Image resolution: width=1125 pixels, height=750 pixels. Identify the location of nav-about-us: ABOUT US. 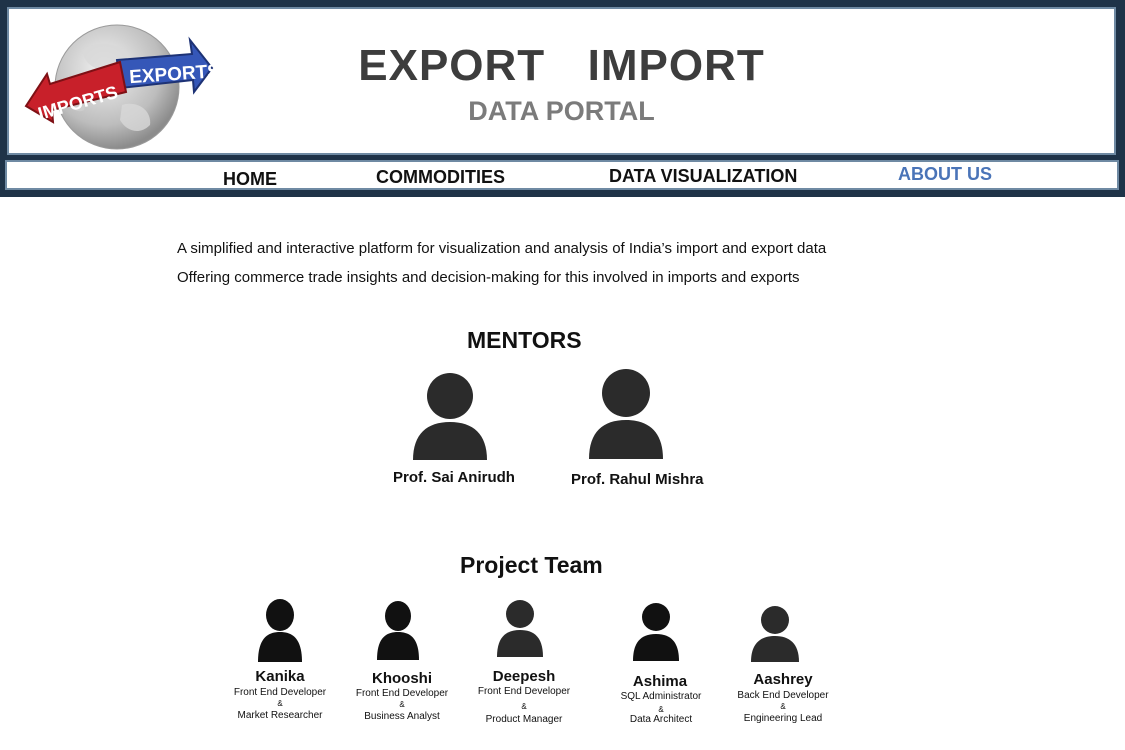
(945, 174).